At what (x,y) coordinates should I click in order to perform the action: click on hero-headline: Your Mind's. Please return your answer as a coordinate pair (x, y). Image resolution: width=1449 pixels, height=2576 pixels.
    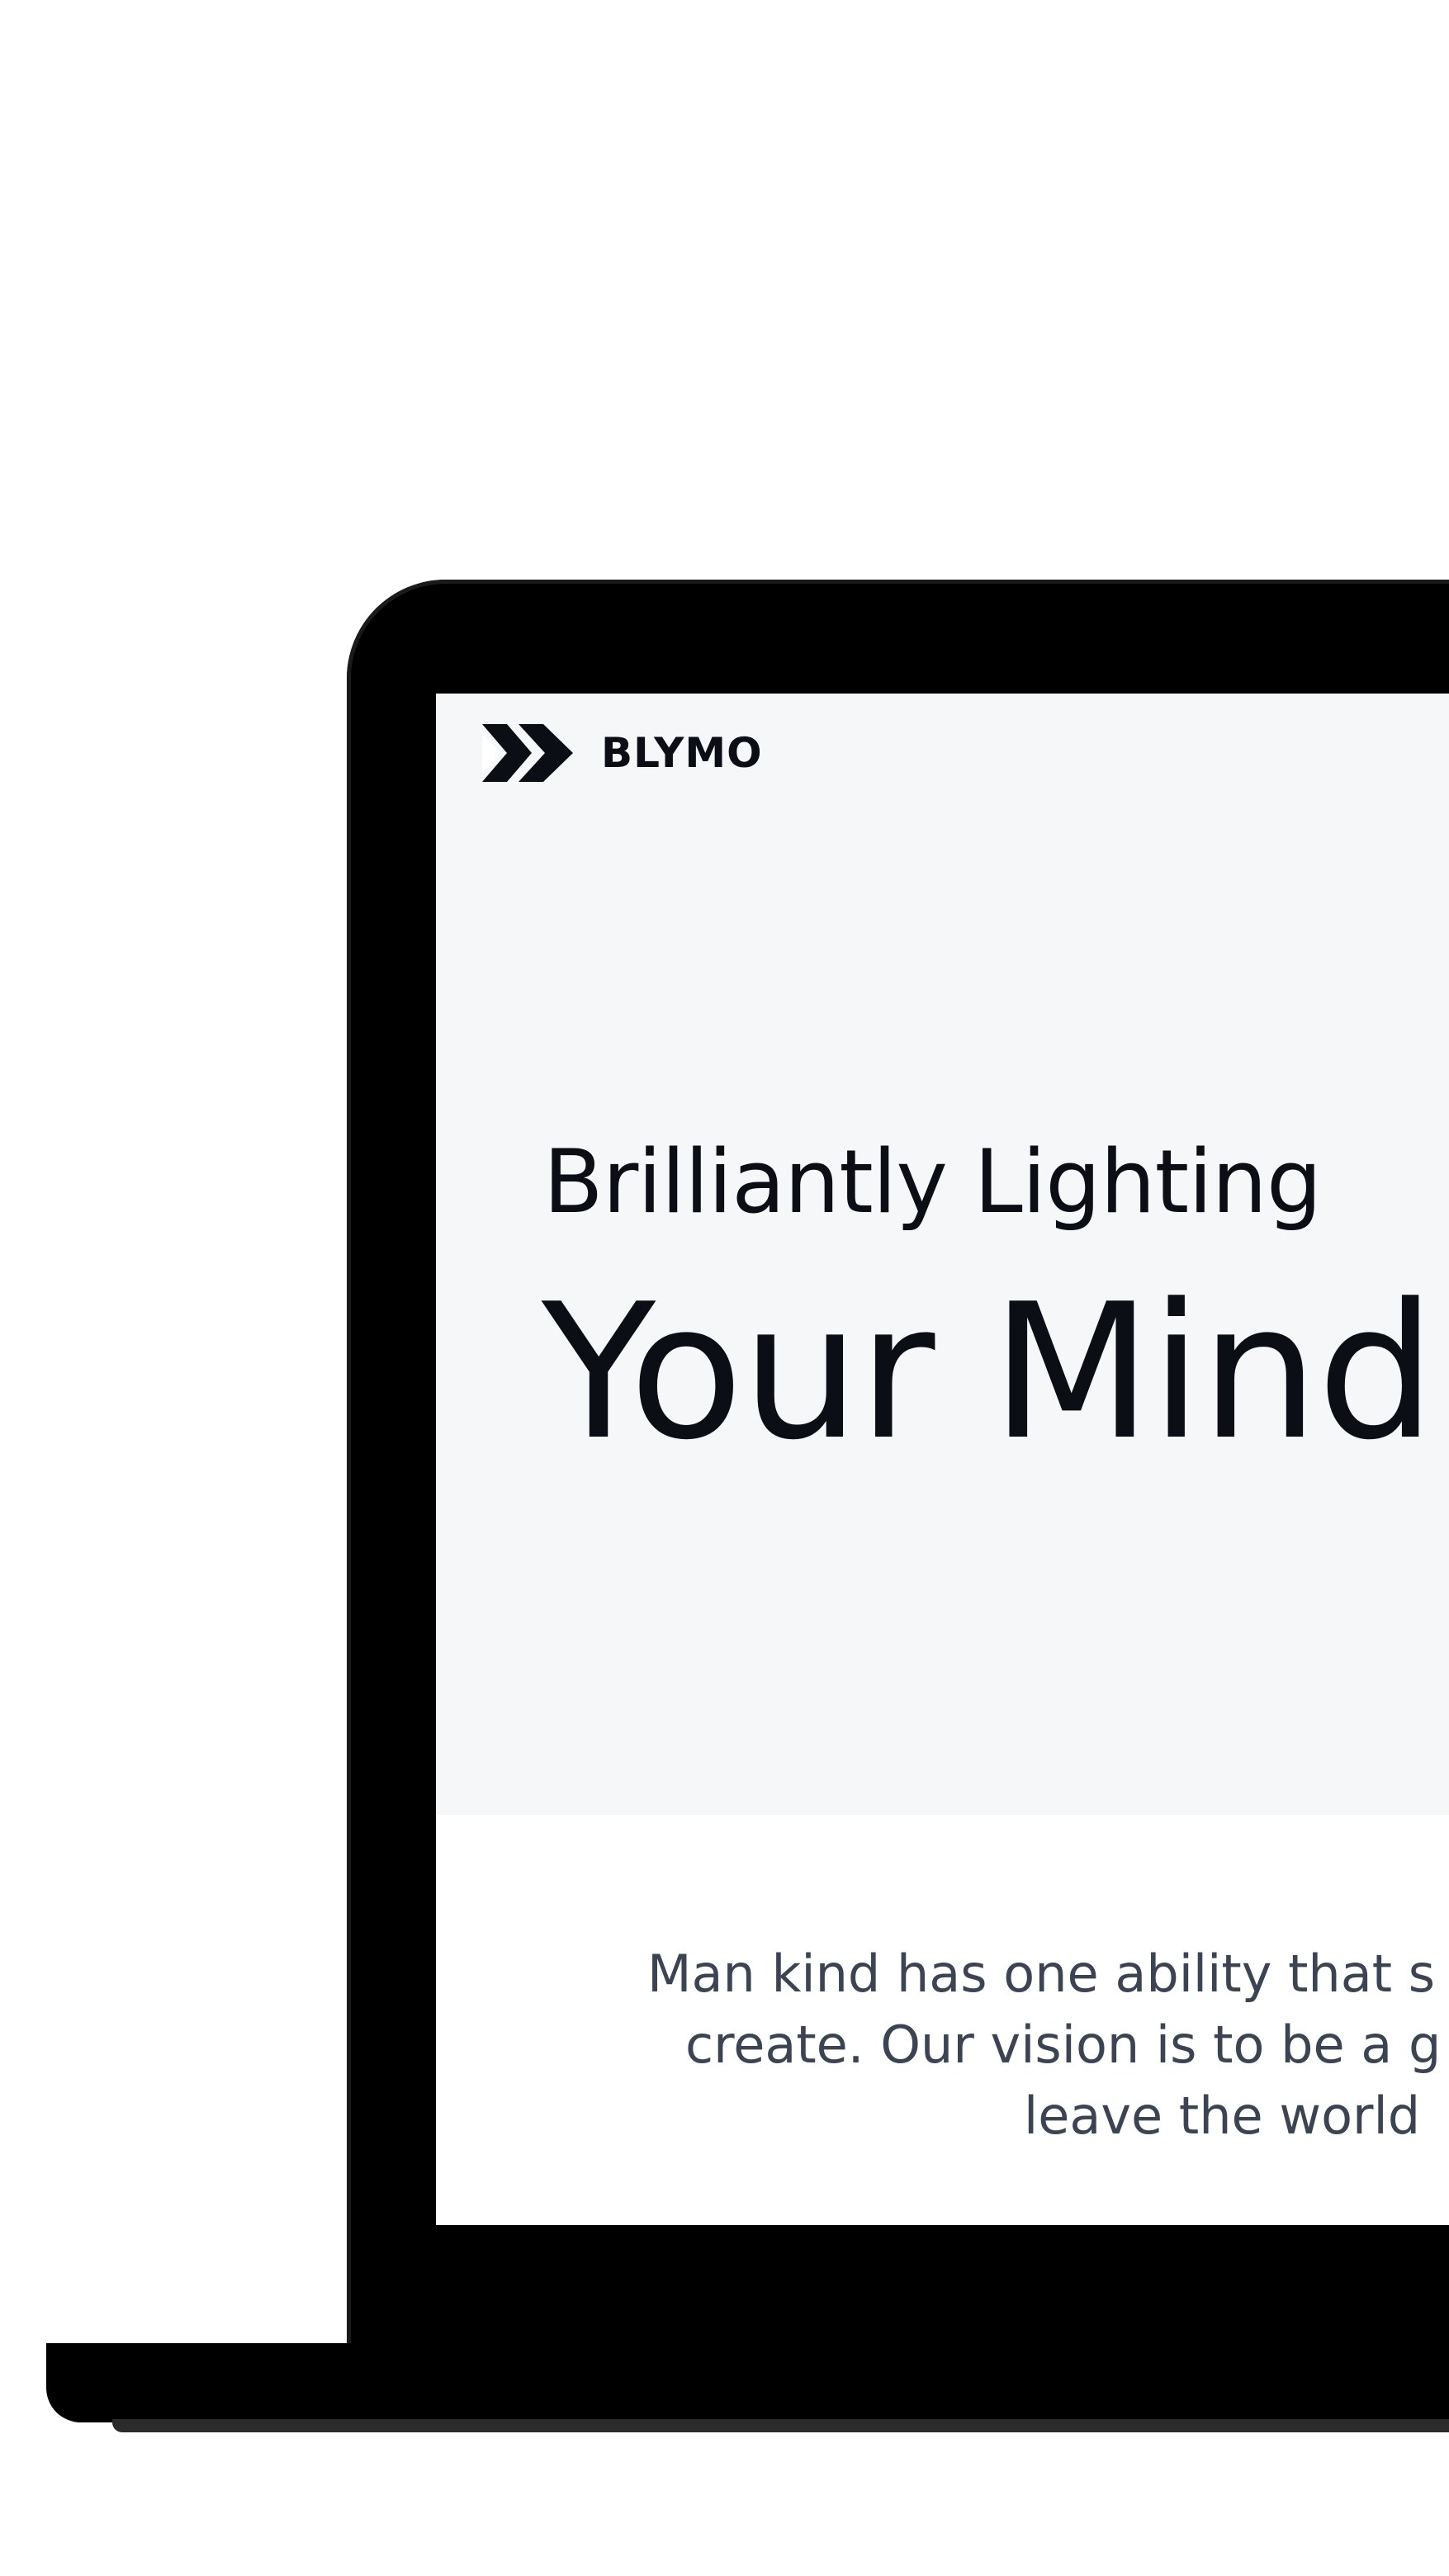
    Looking at the image, I should click on (995, 1372).